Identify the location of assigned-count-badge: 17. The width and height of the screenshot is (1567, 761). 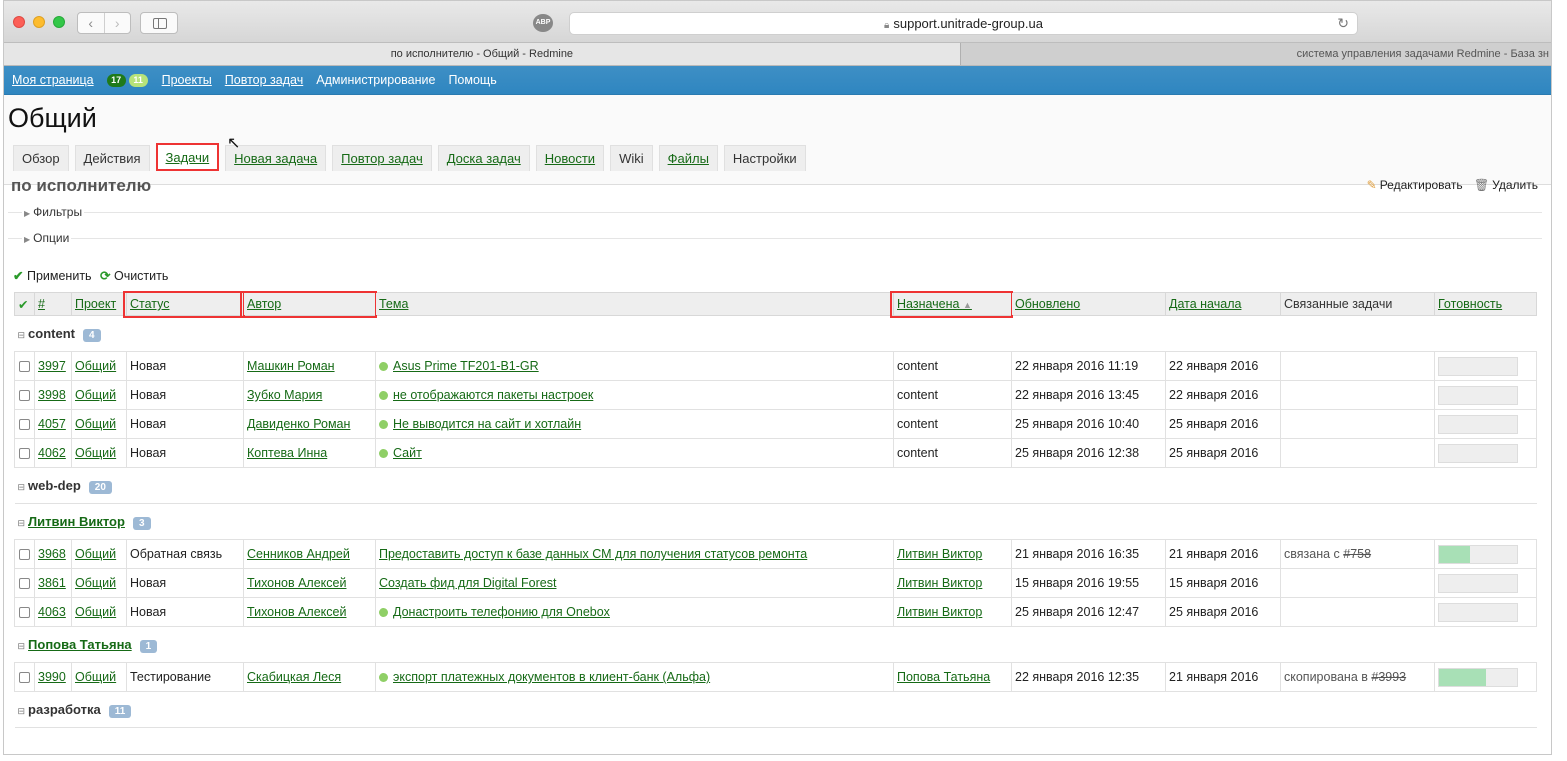
(116, 80).